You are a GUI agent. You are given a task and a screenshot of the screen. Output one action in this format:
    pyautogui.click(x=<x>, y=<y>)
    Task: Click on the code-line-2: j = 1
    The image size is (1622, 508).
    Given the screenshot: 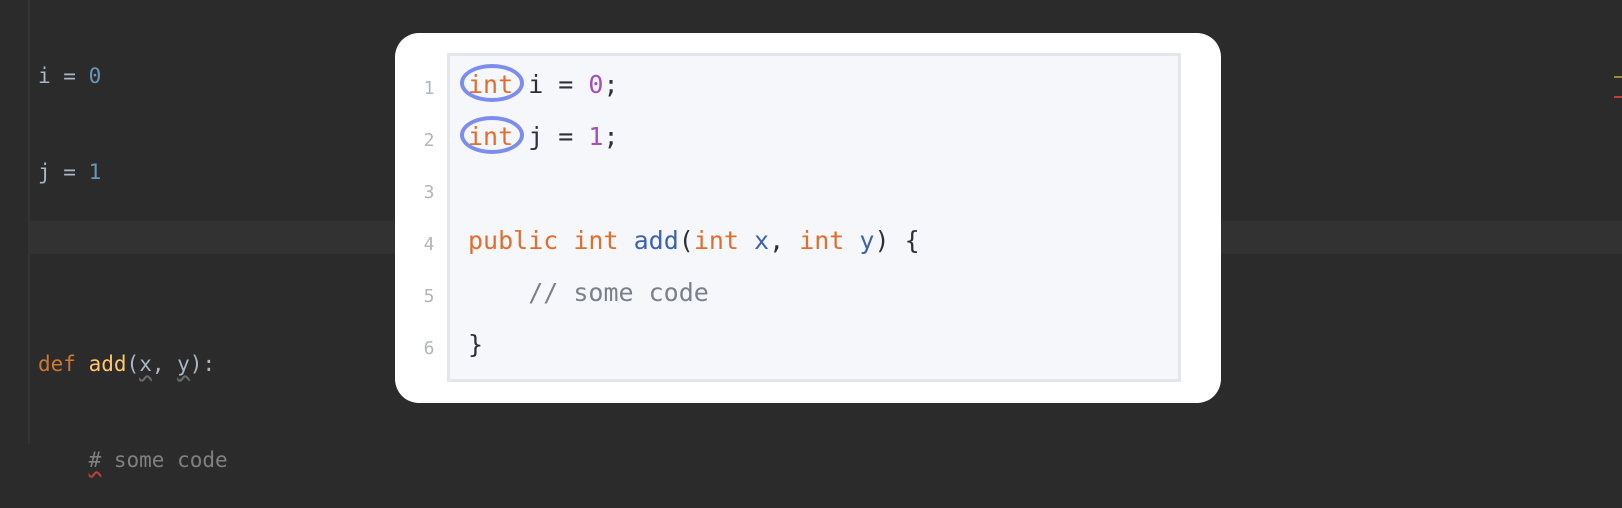 What is the action you would take?
    pyautogui.click(x=133, y=172)
    